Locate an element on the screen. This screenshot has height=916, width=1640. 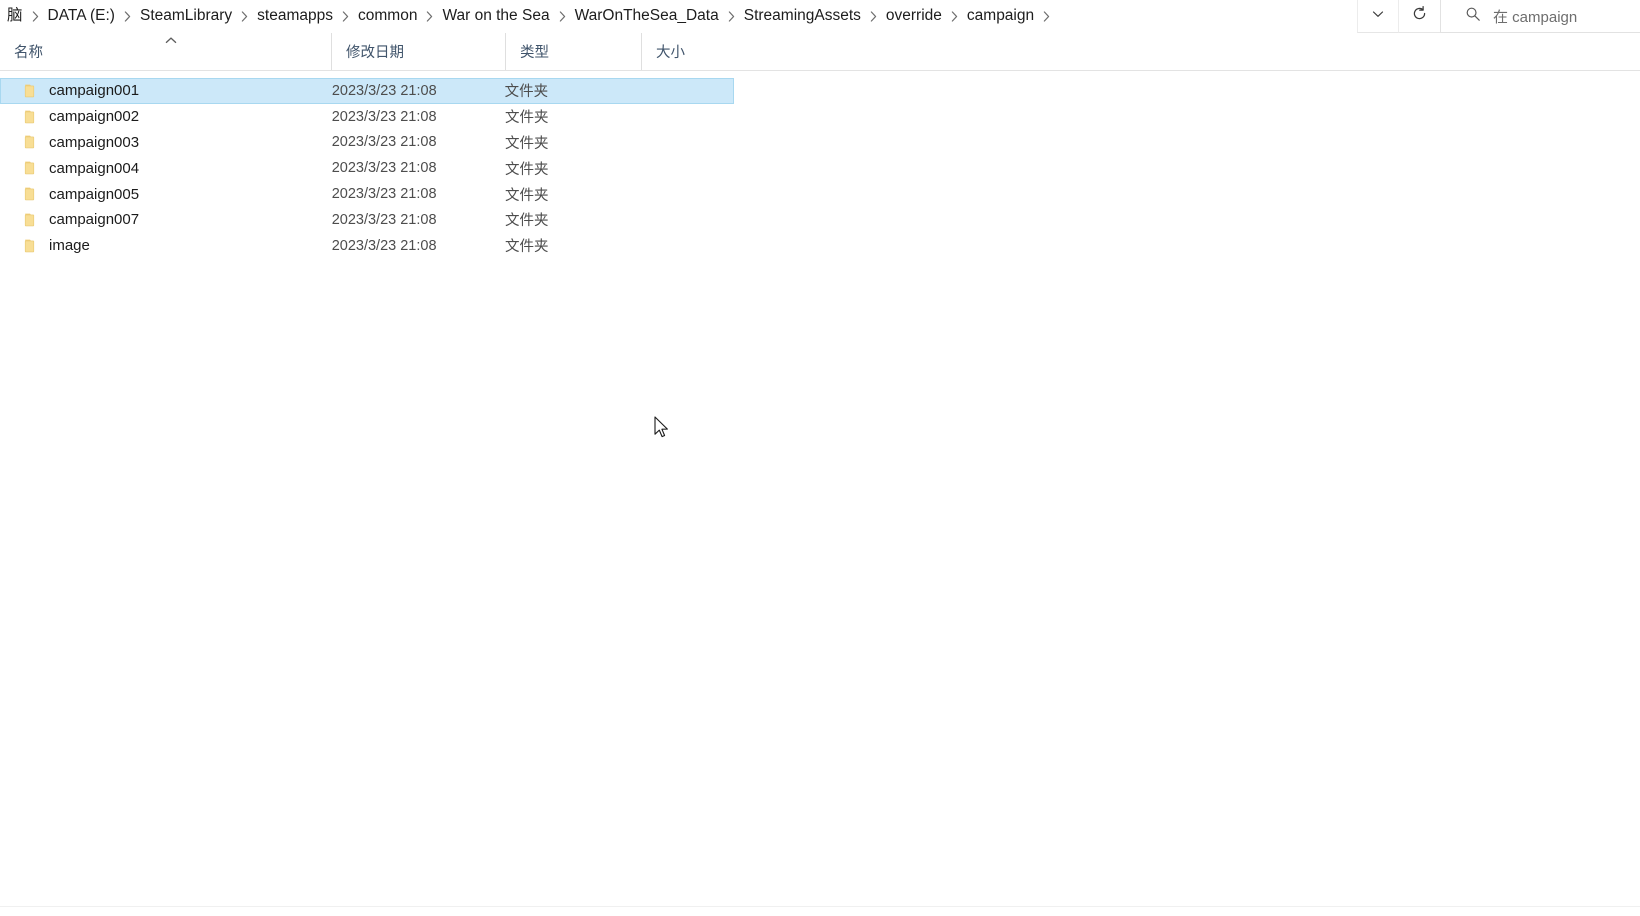
address-history-dropdown-button is located at coordinates (1377, 16).